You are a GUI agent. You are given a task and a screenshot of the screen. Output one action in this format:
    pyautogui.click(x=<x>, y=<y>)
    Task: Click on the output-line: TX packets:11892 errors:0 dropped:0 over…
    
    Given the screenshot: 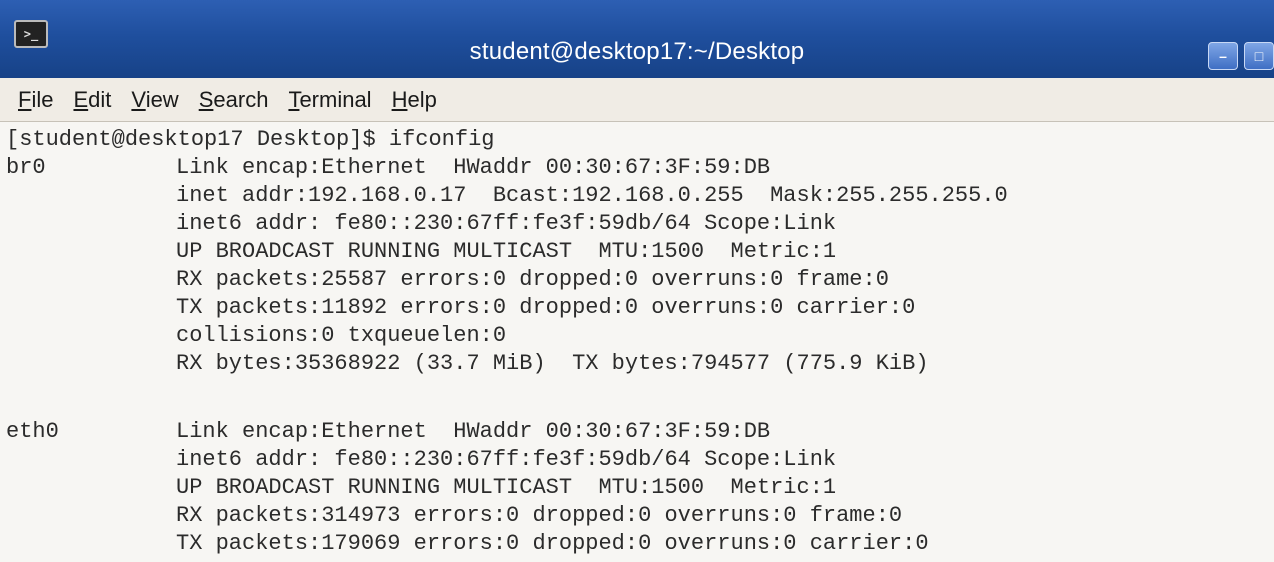 What is the action you would take?
    pyautogui.click(x=546, y=307)
    